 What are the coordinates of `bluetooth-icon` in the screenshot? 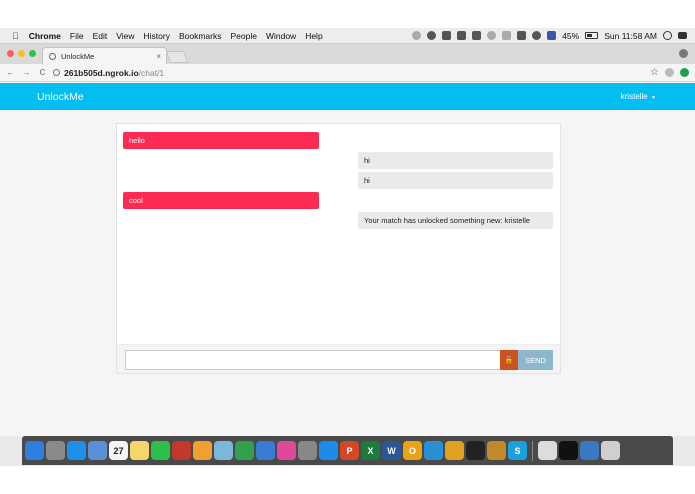 It's located at (507, 35).